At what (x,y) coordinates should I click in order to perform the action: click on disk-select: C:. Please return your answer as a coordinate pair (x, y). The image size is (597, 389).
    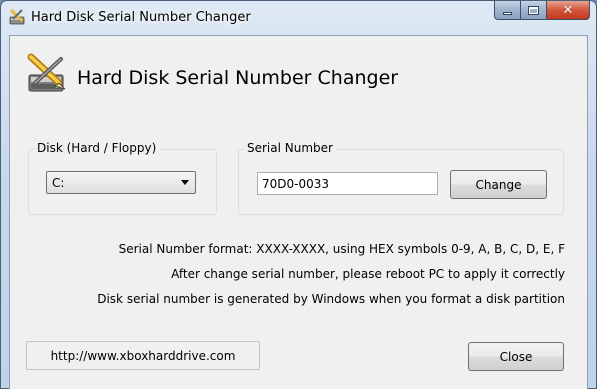
    Looking at the image, I should click on (121, 182).